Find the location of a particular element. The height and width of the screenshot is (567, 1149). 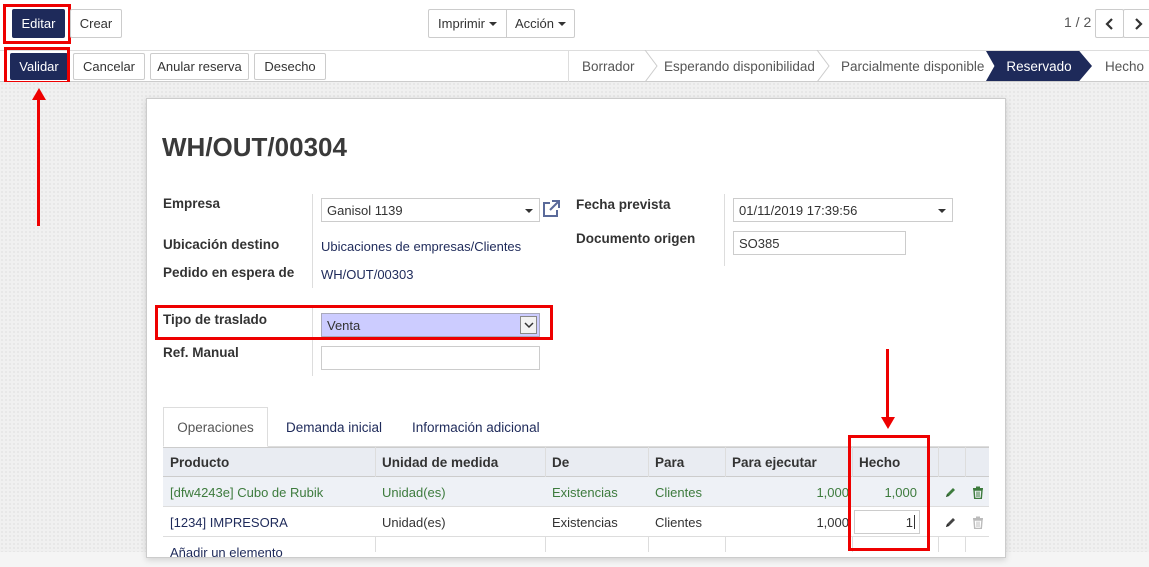

pager-previous-button is located at coordinates (1109, 23).